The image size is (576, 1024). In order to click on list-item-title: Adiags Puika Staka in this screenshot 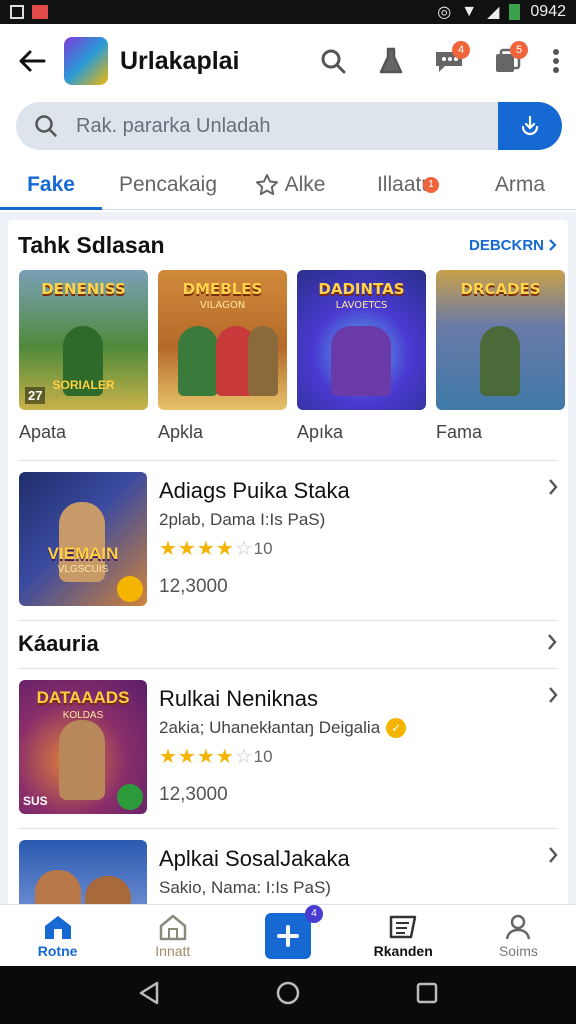, I will do `click(254, 490)`.